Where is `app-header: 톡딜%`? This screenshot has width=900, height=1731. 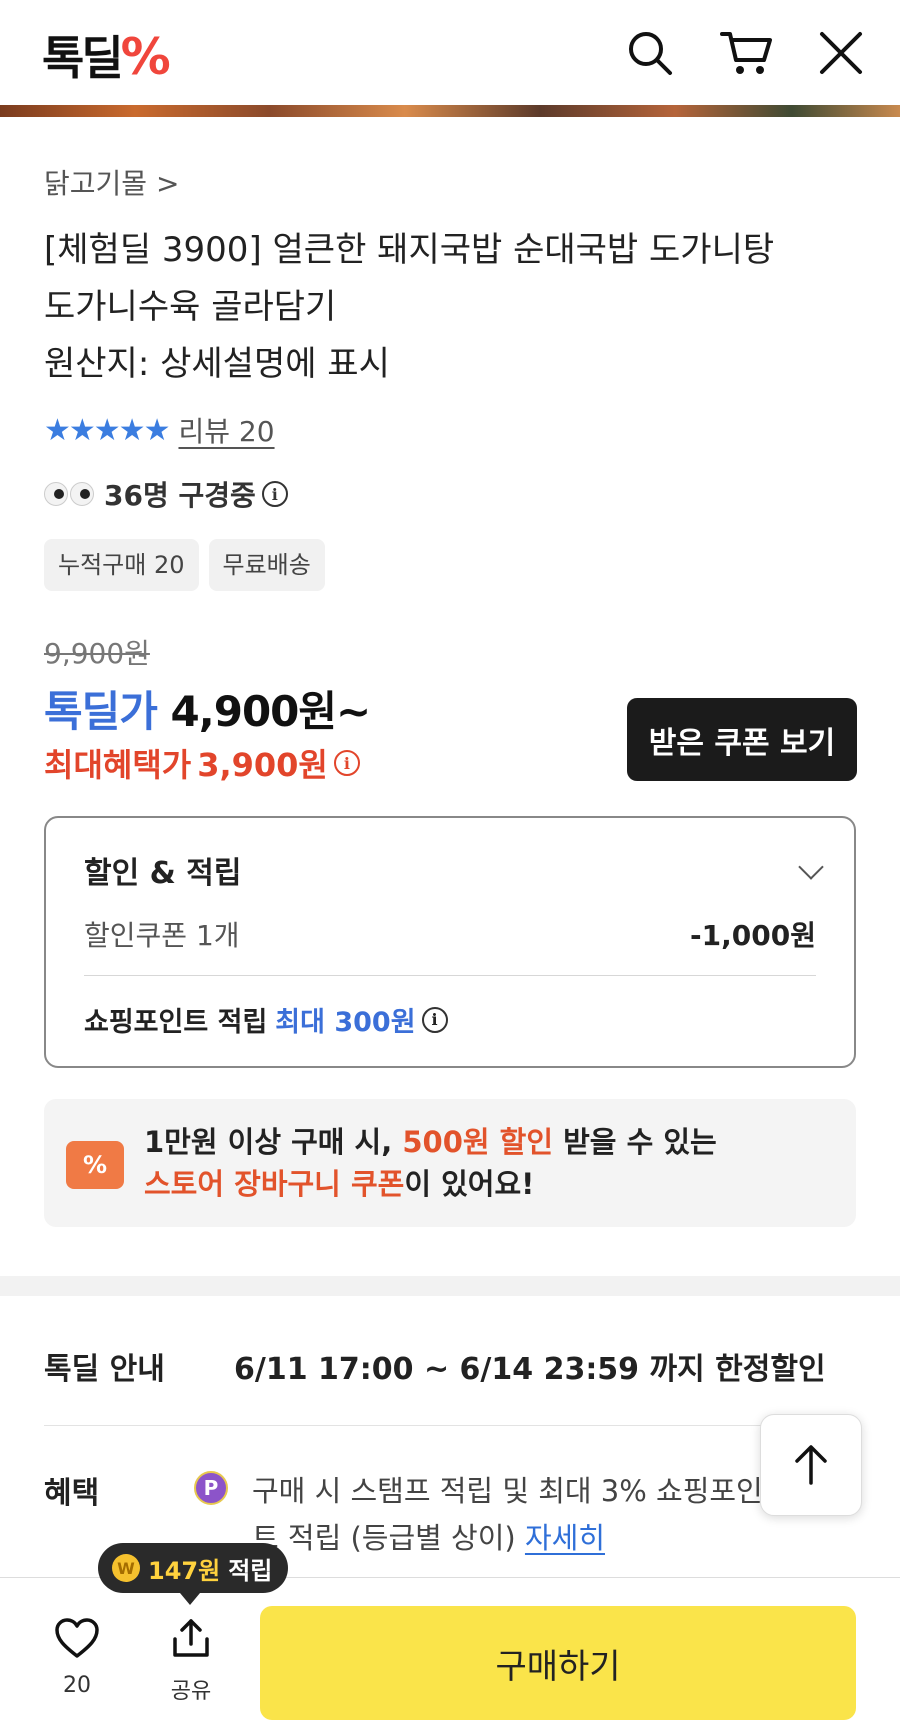 app-header: 톡딜% is located at coordinates (450, 52).